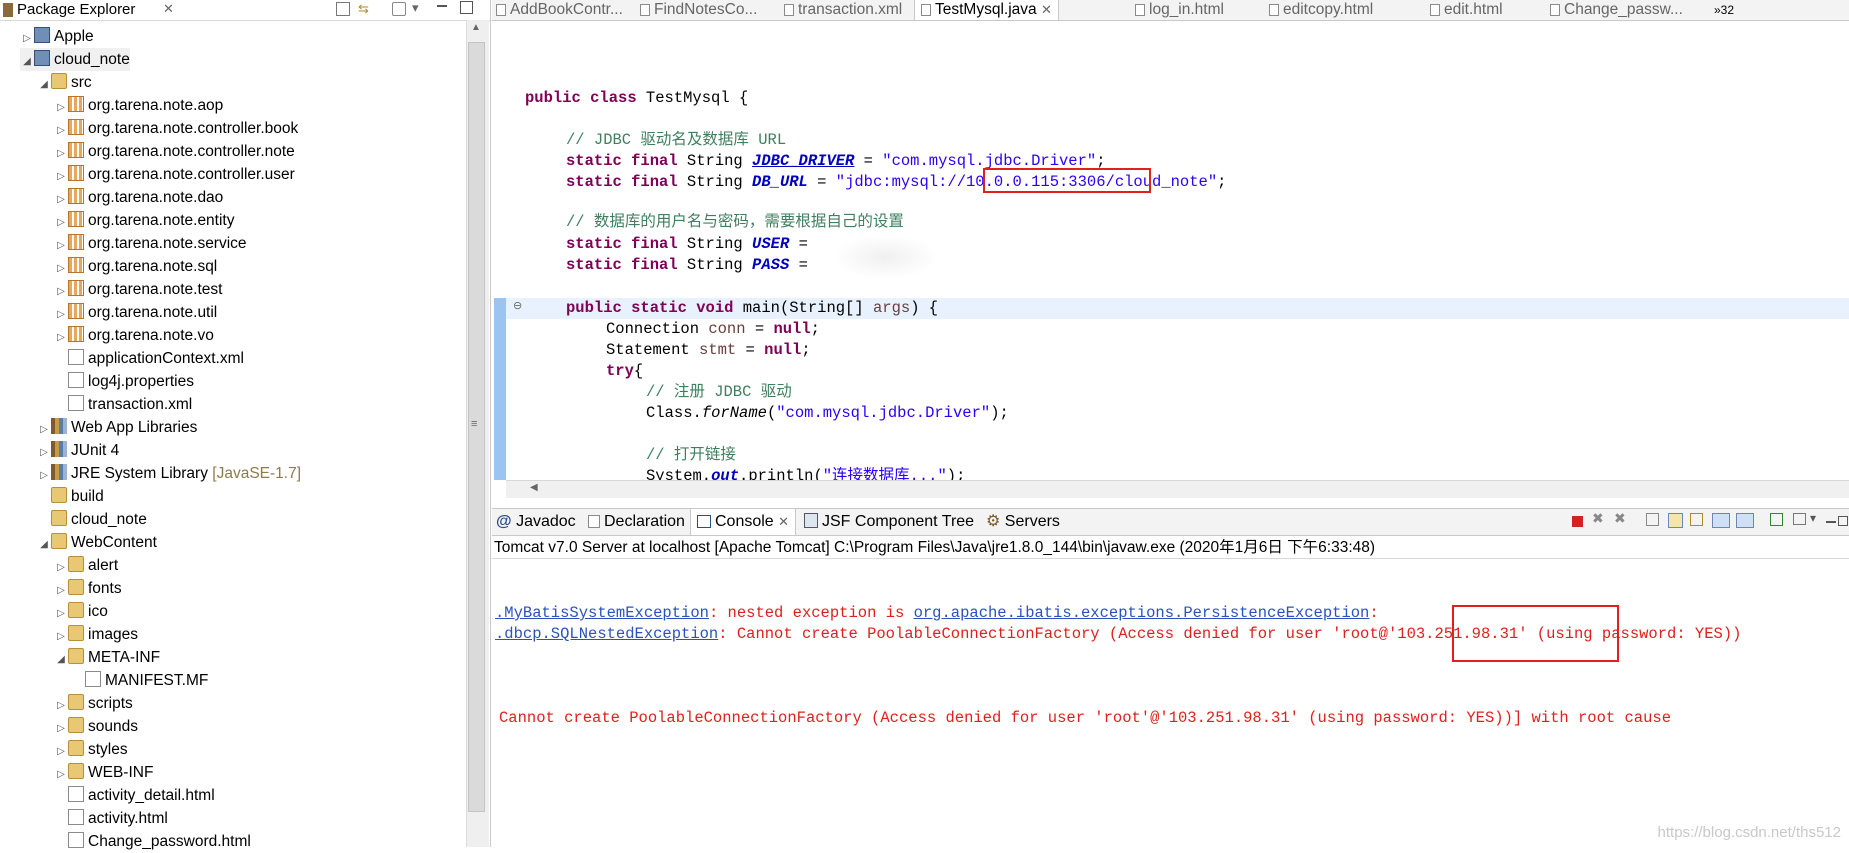 Image resolution: width=1849 pixels, height=853 pixels. Describe the element at coordinates (986, 10) in the screenshot. I see `tab-testmysql-java: TestMysql.java ✕` at that location.